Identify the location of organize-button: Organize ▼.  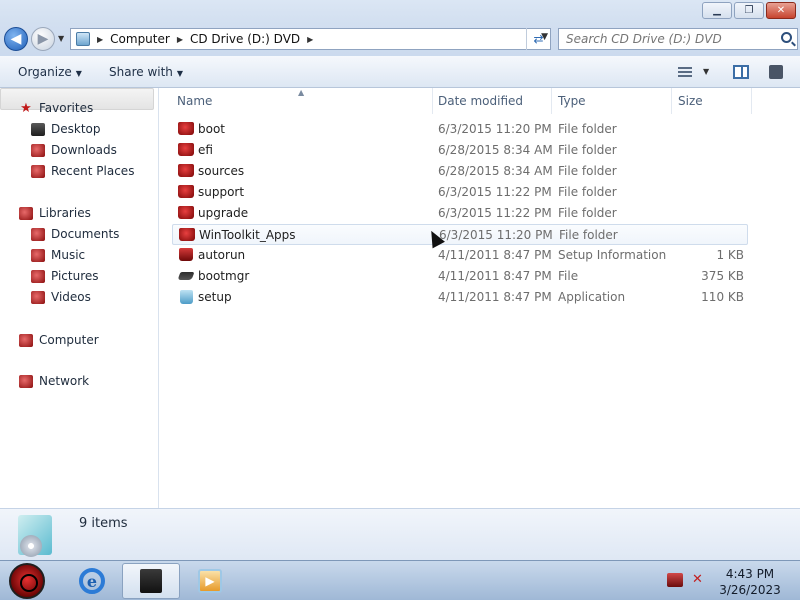
(50, 72).